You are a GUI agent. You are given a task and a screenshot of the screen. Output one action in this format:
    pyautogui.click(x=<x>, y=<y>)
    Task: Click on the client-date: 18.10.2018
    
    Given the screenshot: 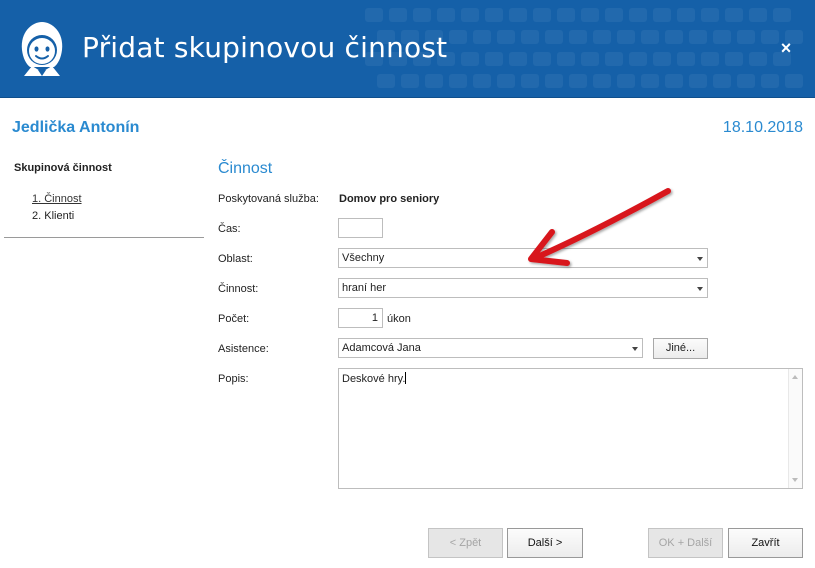 What is the action you would take?
    pyautogui.click(x=762, y=127)
    